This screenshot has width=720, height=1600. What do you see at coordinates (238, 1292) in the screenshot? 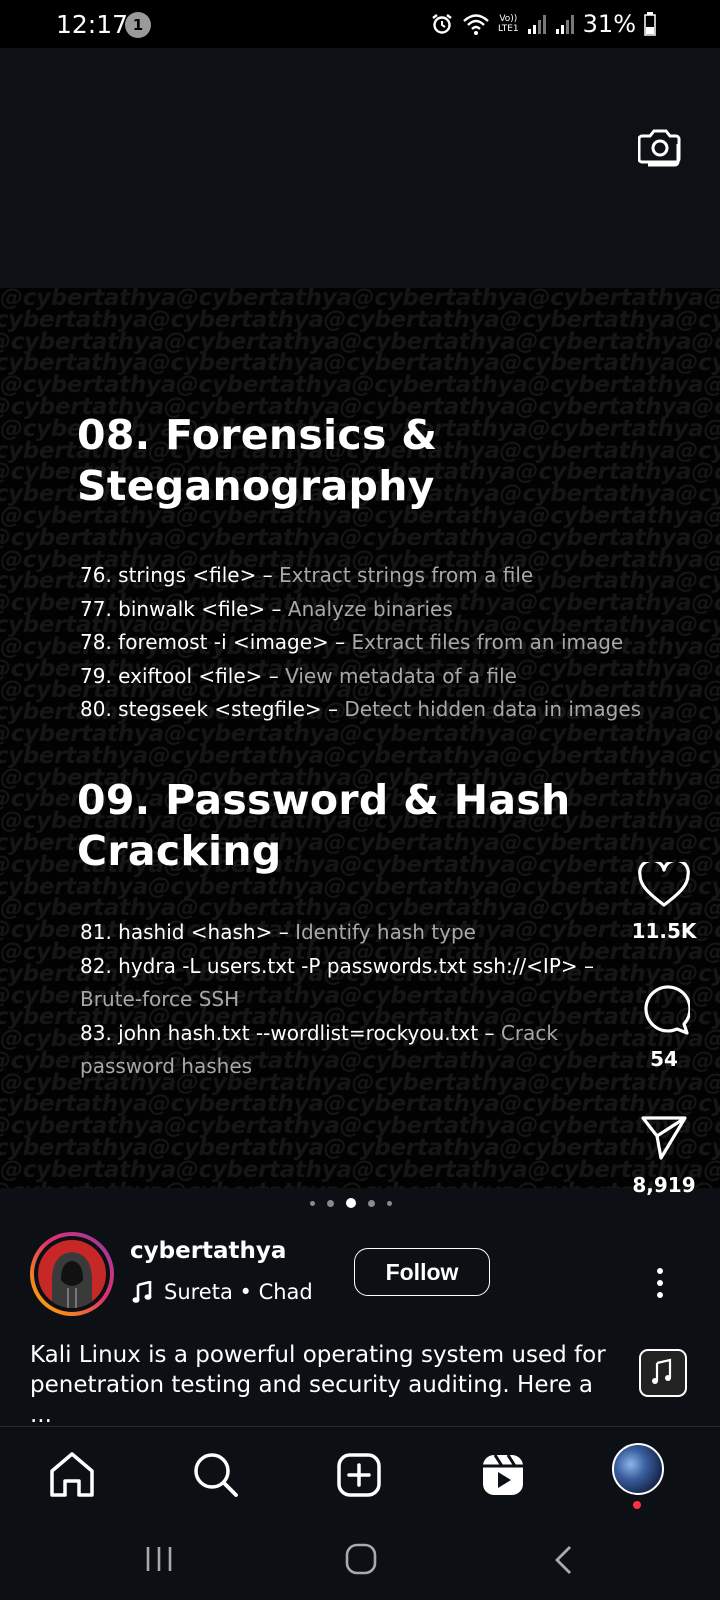
I see `audio-track-label: Sureta • Chad` at bounding box center [238, 1292].